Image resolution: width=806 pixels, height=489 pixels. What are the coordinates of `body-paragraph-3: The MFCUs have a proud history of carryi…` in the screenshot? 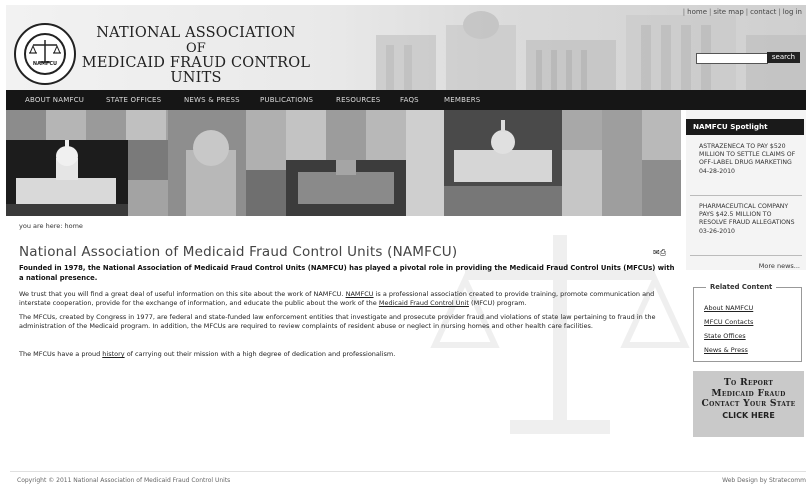 It's located at (349, 354).